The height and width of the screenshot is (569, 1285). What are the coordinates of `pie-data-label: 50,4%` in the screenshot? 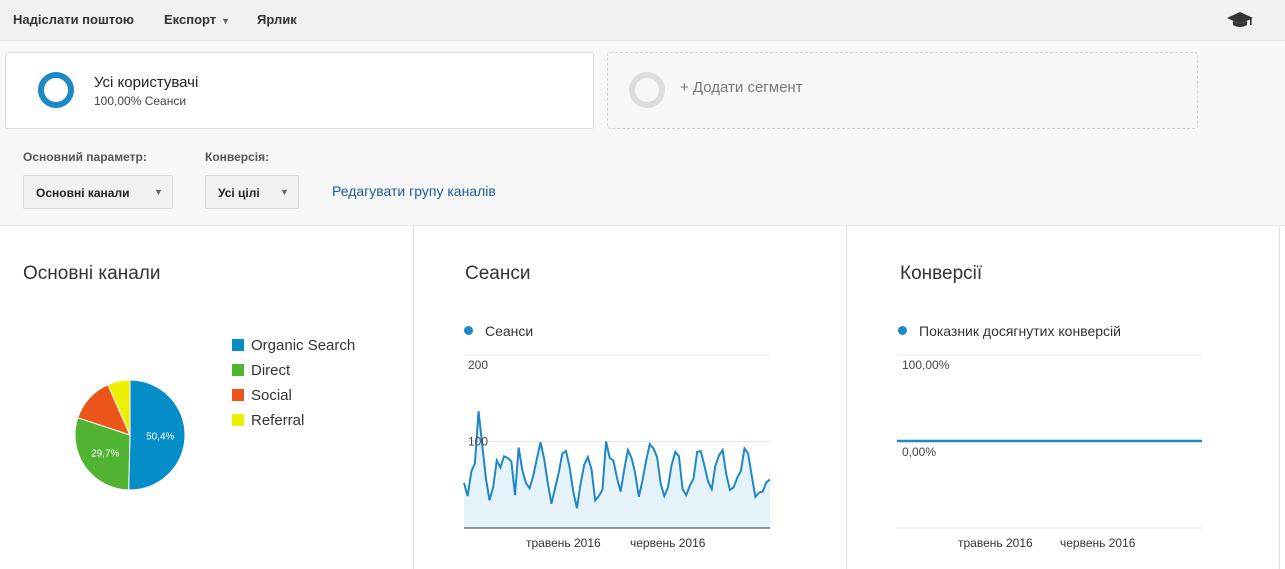 It's located at (160, 436).